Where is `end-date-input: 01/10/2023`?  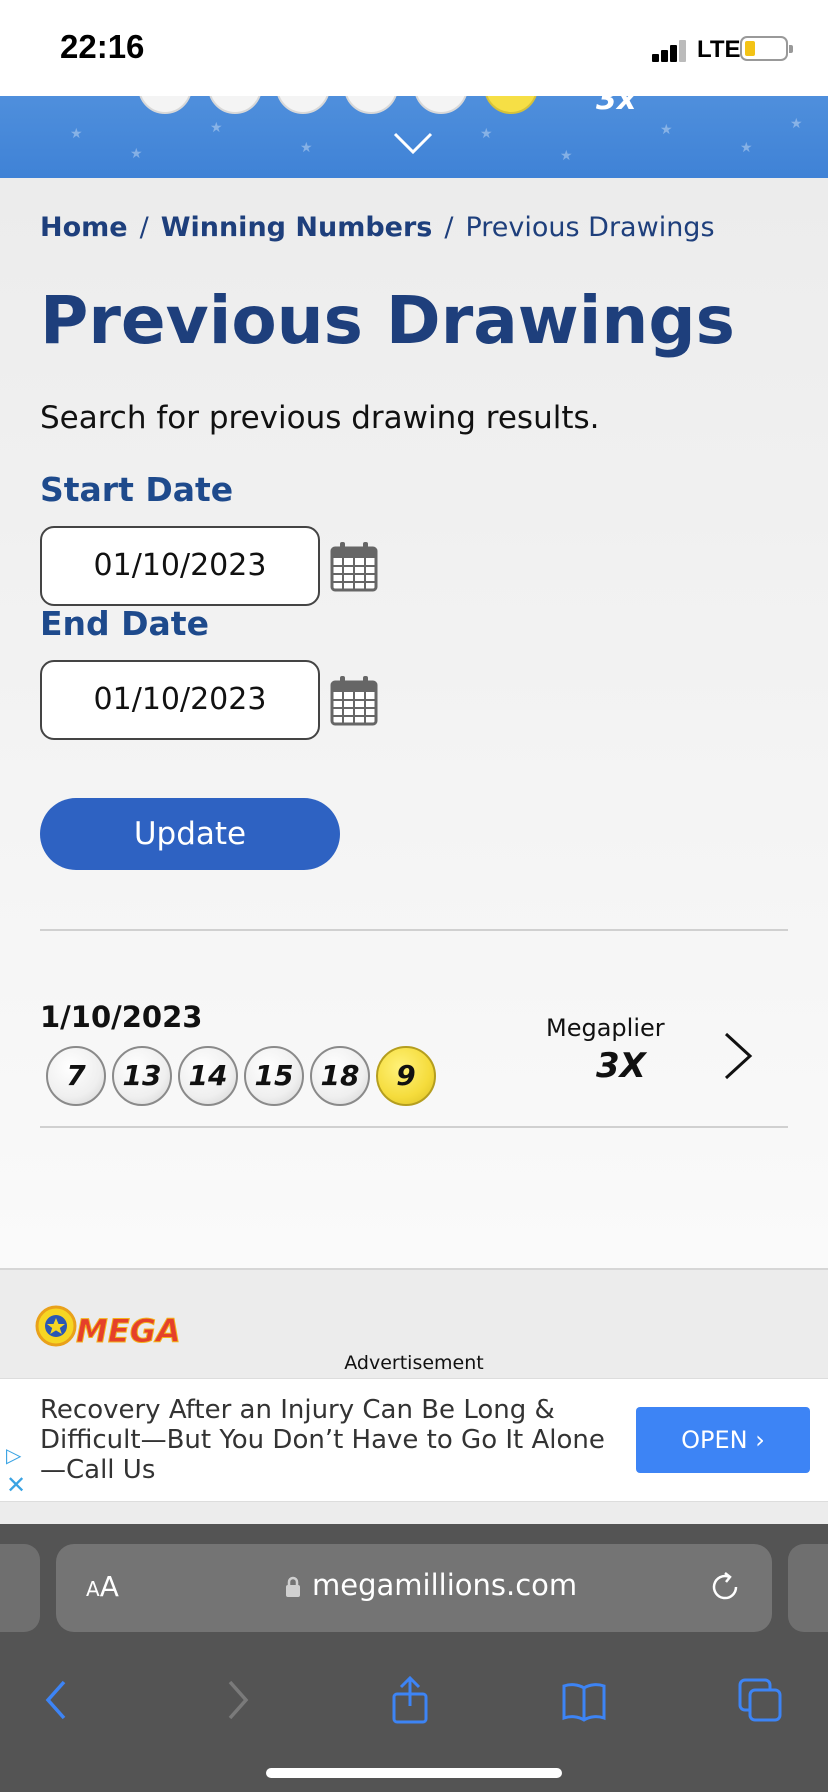
end-date-input: 01/10/2023 is located at coordinates (180, 700).